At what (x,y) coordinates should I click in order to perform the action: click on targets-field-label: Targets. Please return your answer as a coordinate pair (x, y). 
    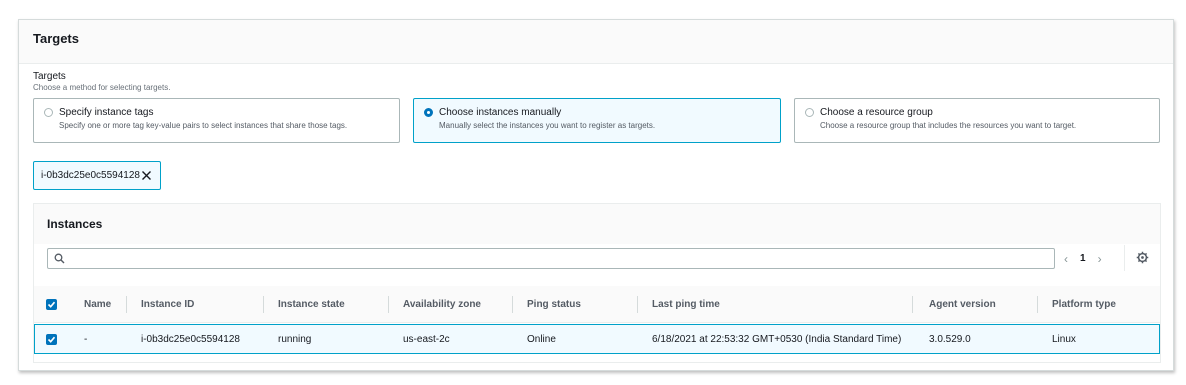
    Looking at the image, I should click on (49, 76).